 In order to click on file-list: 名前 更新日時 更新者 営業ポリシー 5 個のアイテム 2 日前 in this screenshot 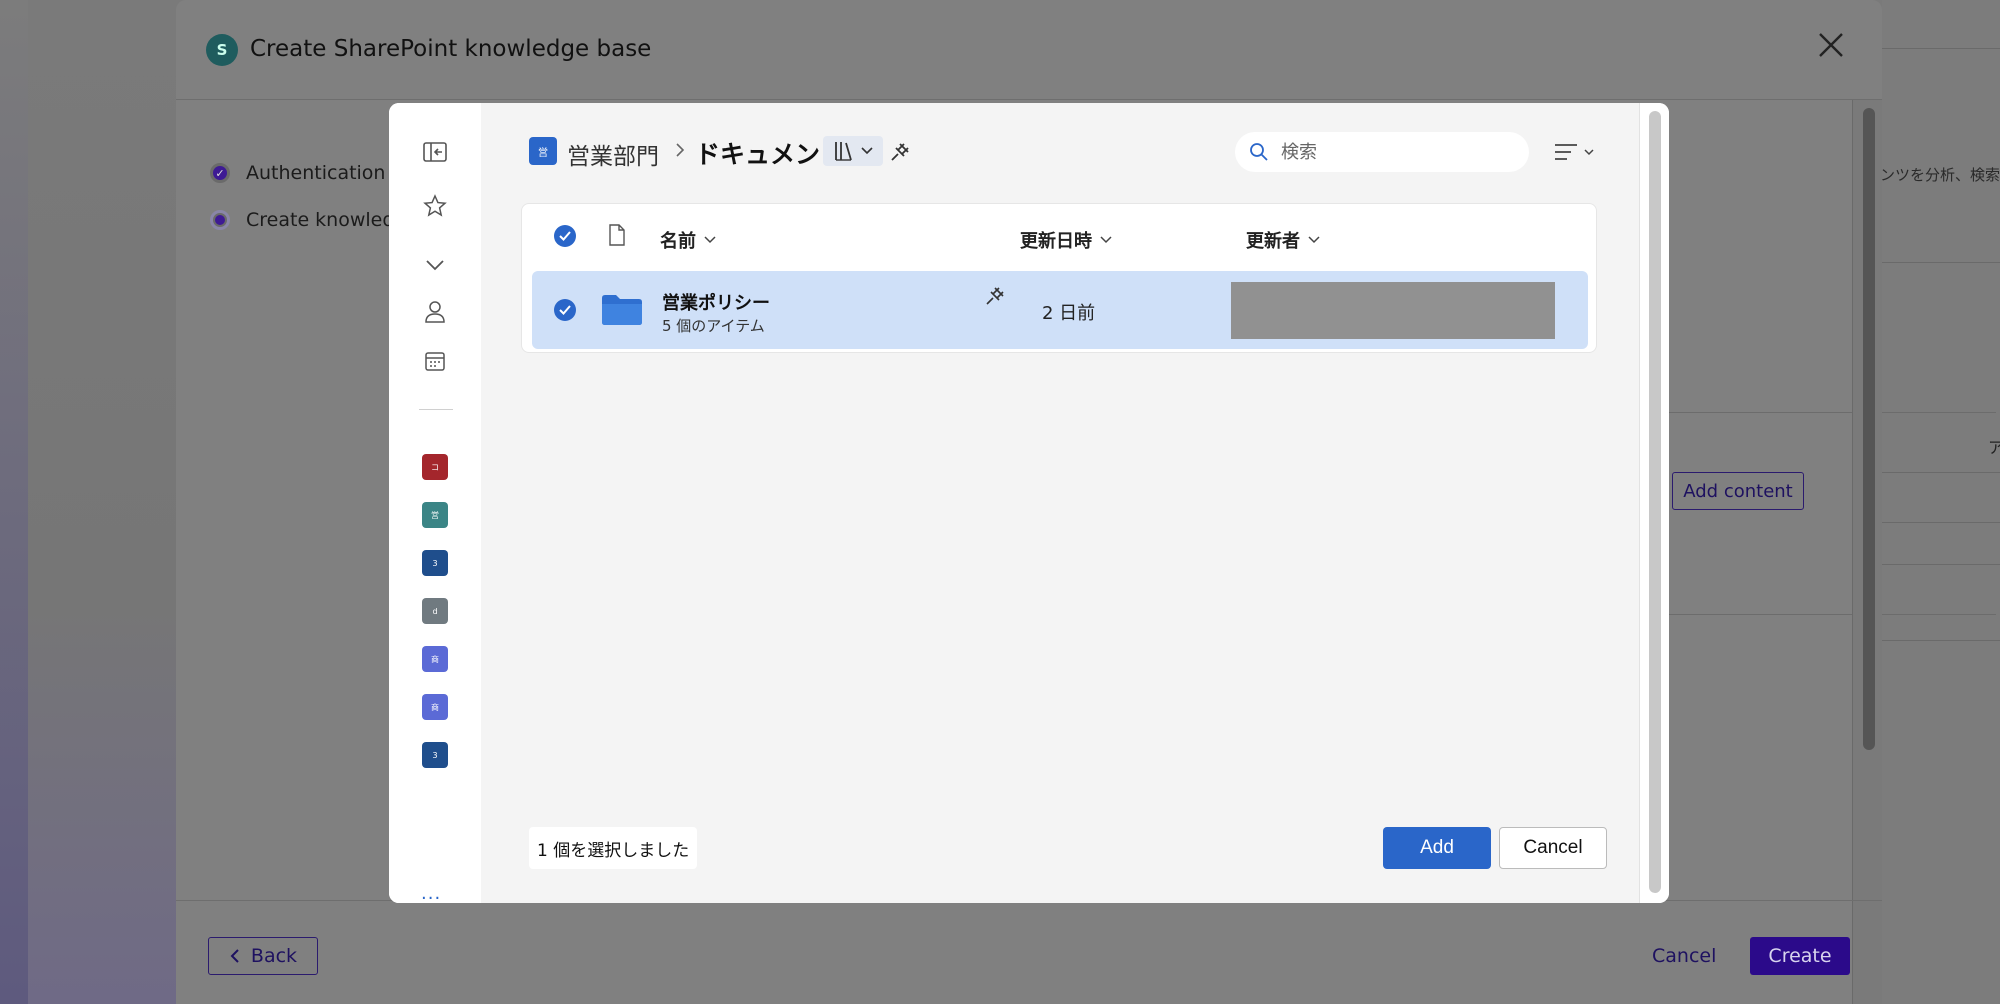, I will do `click(1059, 278)`.